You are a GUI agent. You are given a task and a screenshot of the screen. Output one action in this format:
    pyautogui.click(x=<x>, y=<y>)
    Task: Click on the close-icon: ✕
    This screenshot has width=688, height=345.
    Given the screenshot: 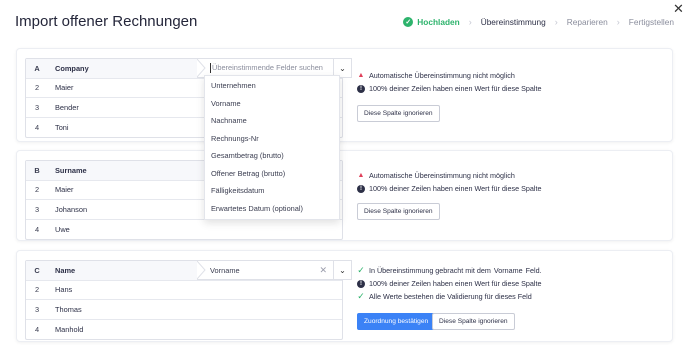 What is the action you would take?
    pyautogui.click(x=678, y=8)
    